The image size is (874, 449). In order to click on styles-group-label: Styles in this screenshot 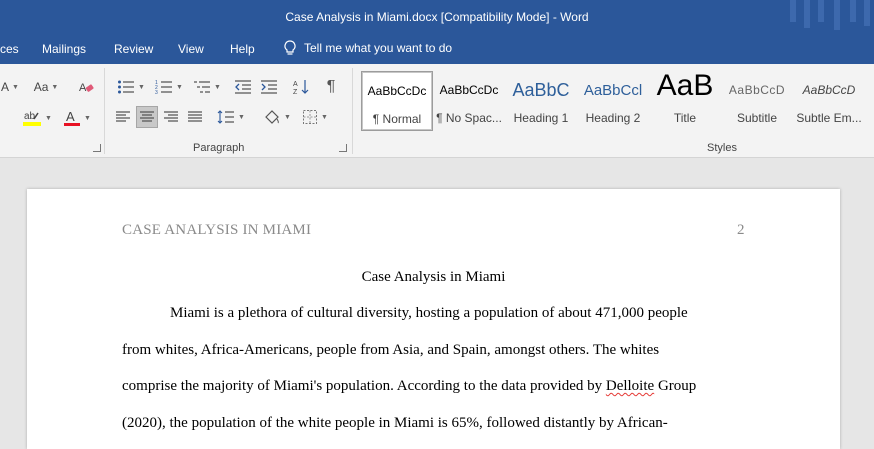, I will do `click(722, 148)`.